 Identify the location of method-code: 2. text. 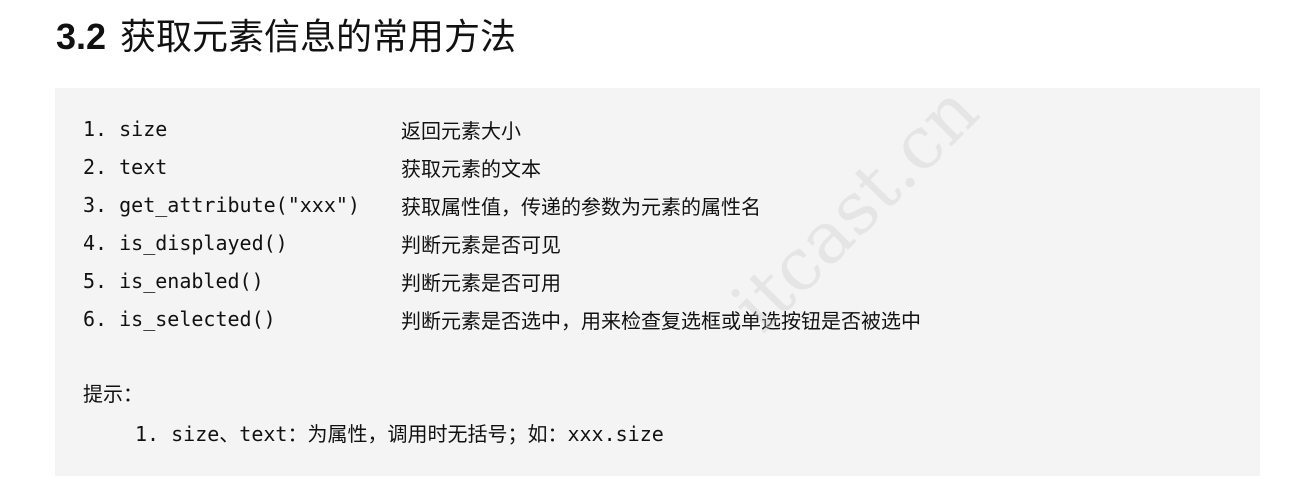
(125, 167).